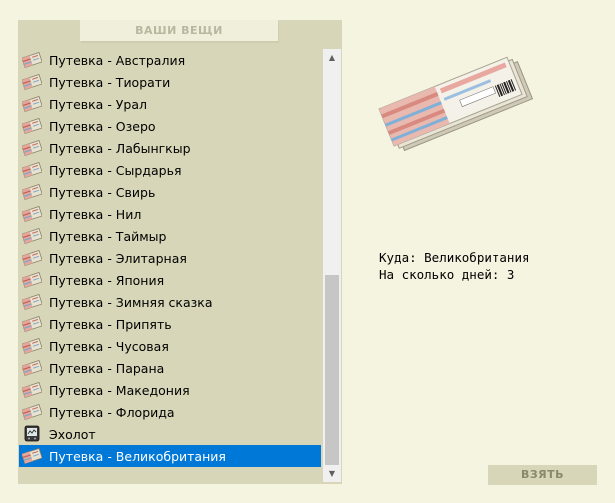  I want to click on list-item-label: Путевка - Таймыр, so click(108, 236).